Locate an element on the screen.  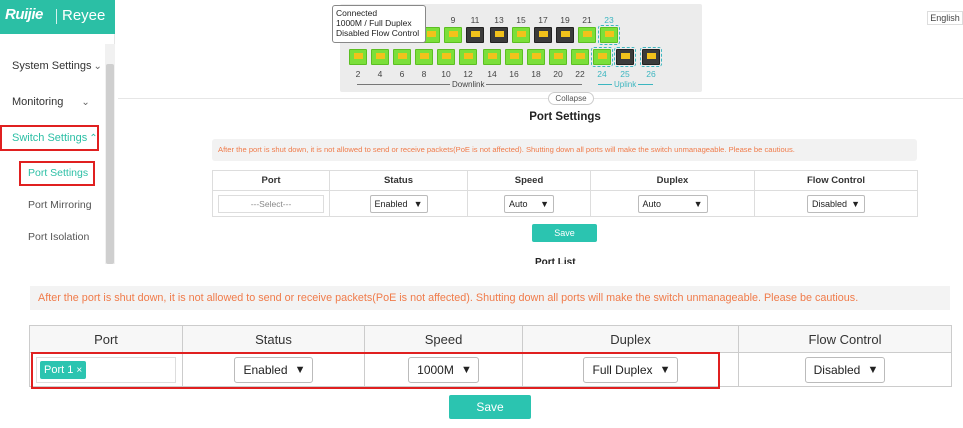
port-number-label: 23 is located at coordinates (609, 20).